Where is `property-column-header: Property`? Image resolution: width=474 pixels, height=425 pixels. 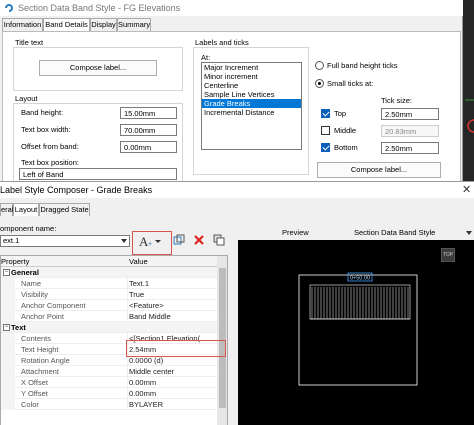 property-column-header: Property is located at coordinates (15, 261).